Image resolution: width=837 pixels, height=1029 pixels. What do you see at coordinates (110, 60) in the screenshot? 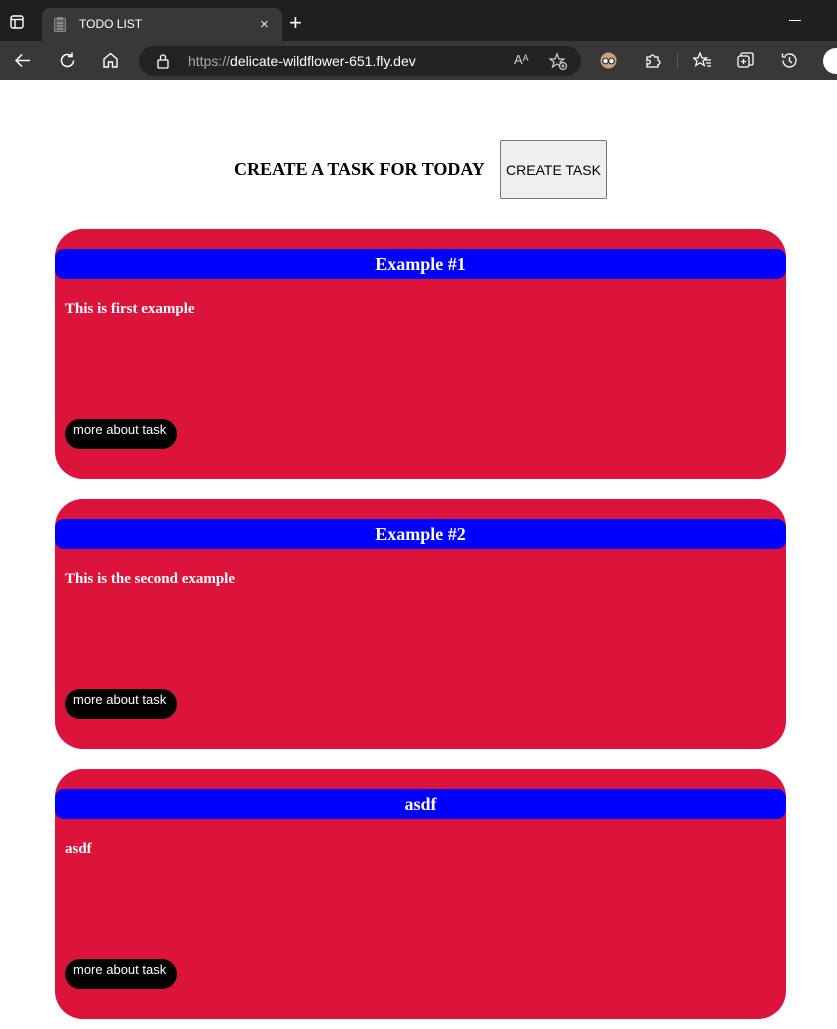
I see `home-icon` at bounding box center [110, 60].